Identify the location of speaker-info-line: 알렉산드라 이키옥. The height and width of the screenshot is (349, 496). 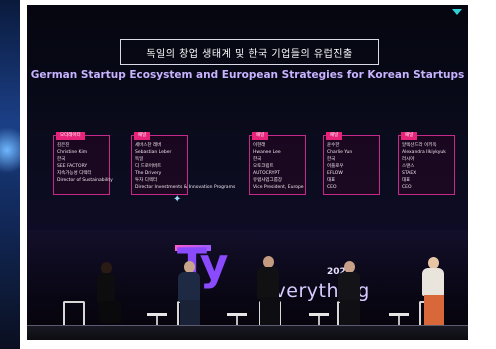
(419, 145).